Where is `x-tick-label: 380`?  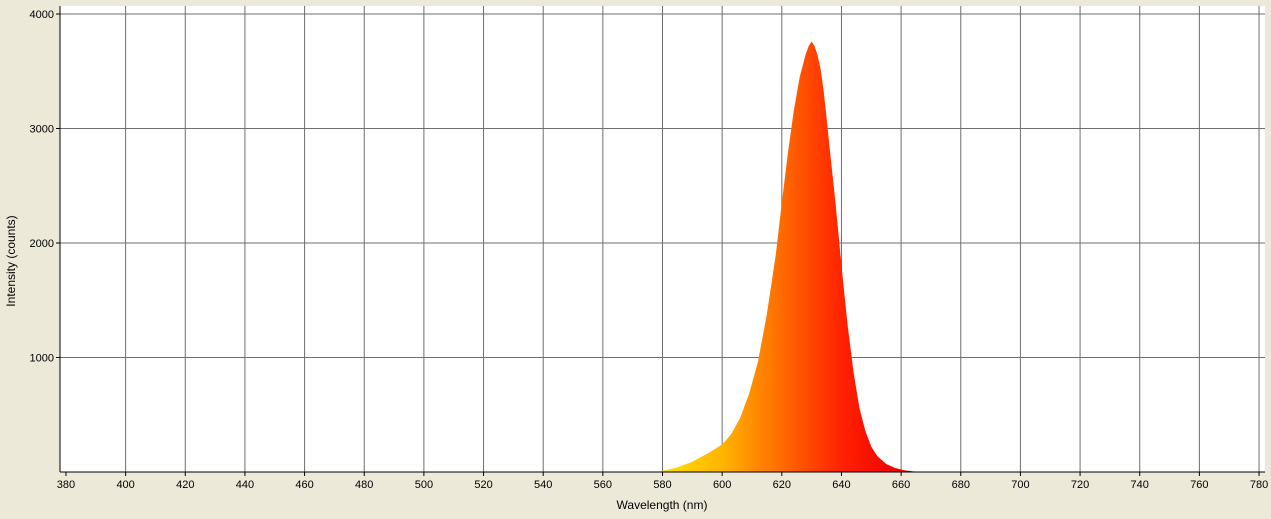
x-tick-label: 380 is located at coordinates (66, 485).